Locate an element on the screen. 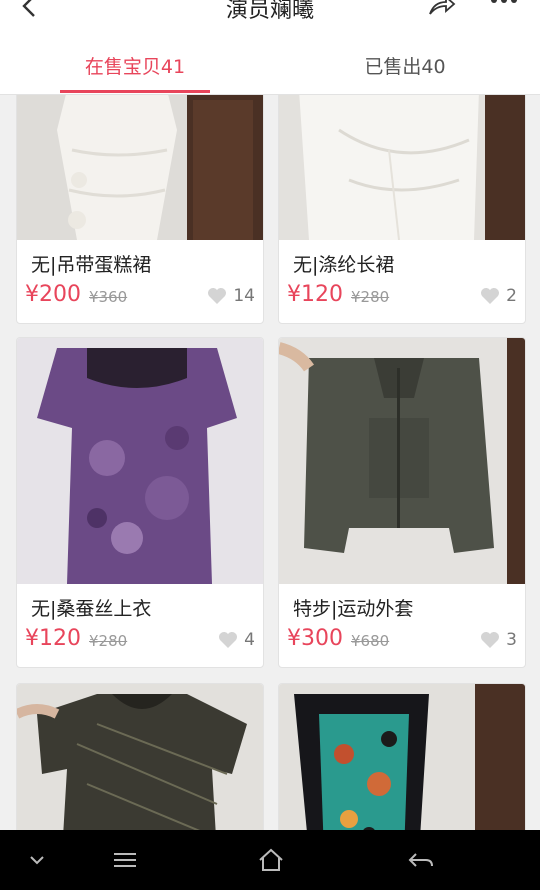 The width and height of the screenshot is (540, 890). share-button is located at coordinates (441, 9).